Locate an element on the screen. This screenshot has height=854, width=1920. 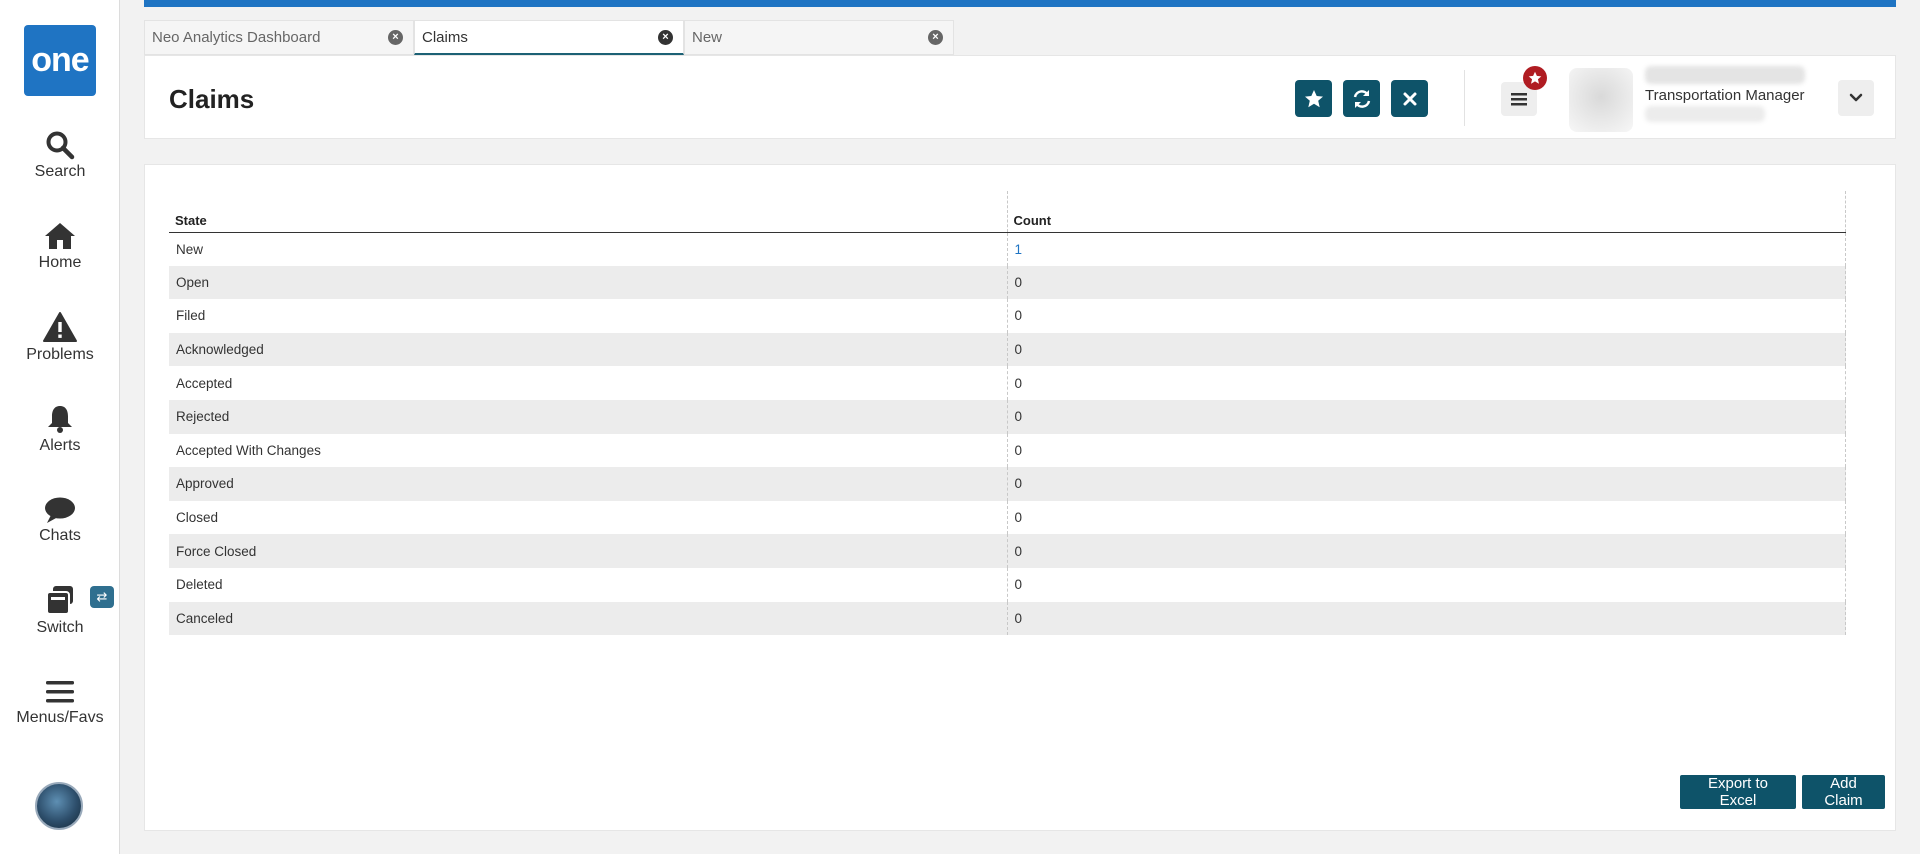
table-row: Accepted With Changes 0 is located at coordinates (1007, 450).